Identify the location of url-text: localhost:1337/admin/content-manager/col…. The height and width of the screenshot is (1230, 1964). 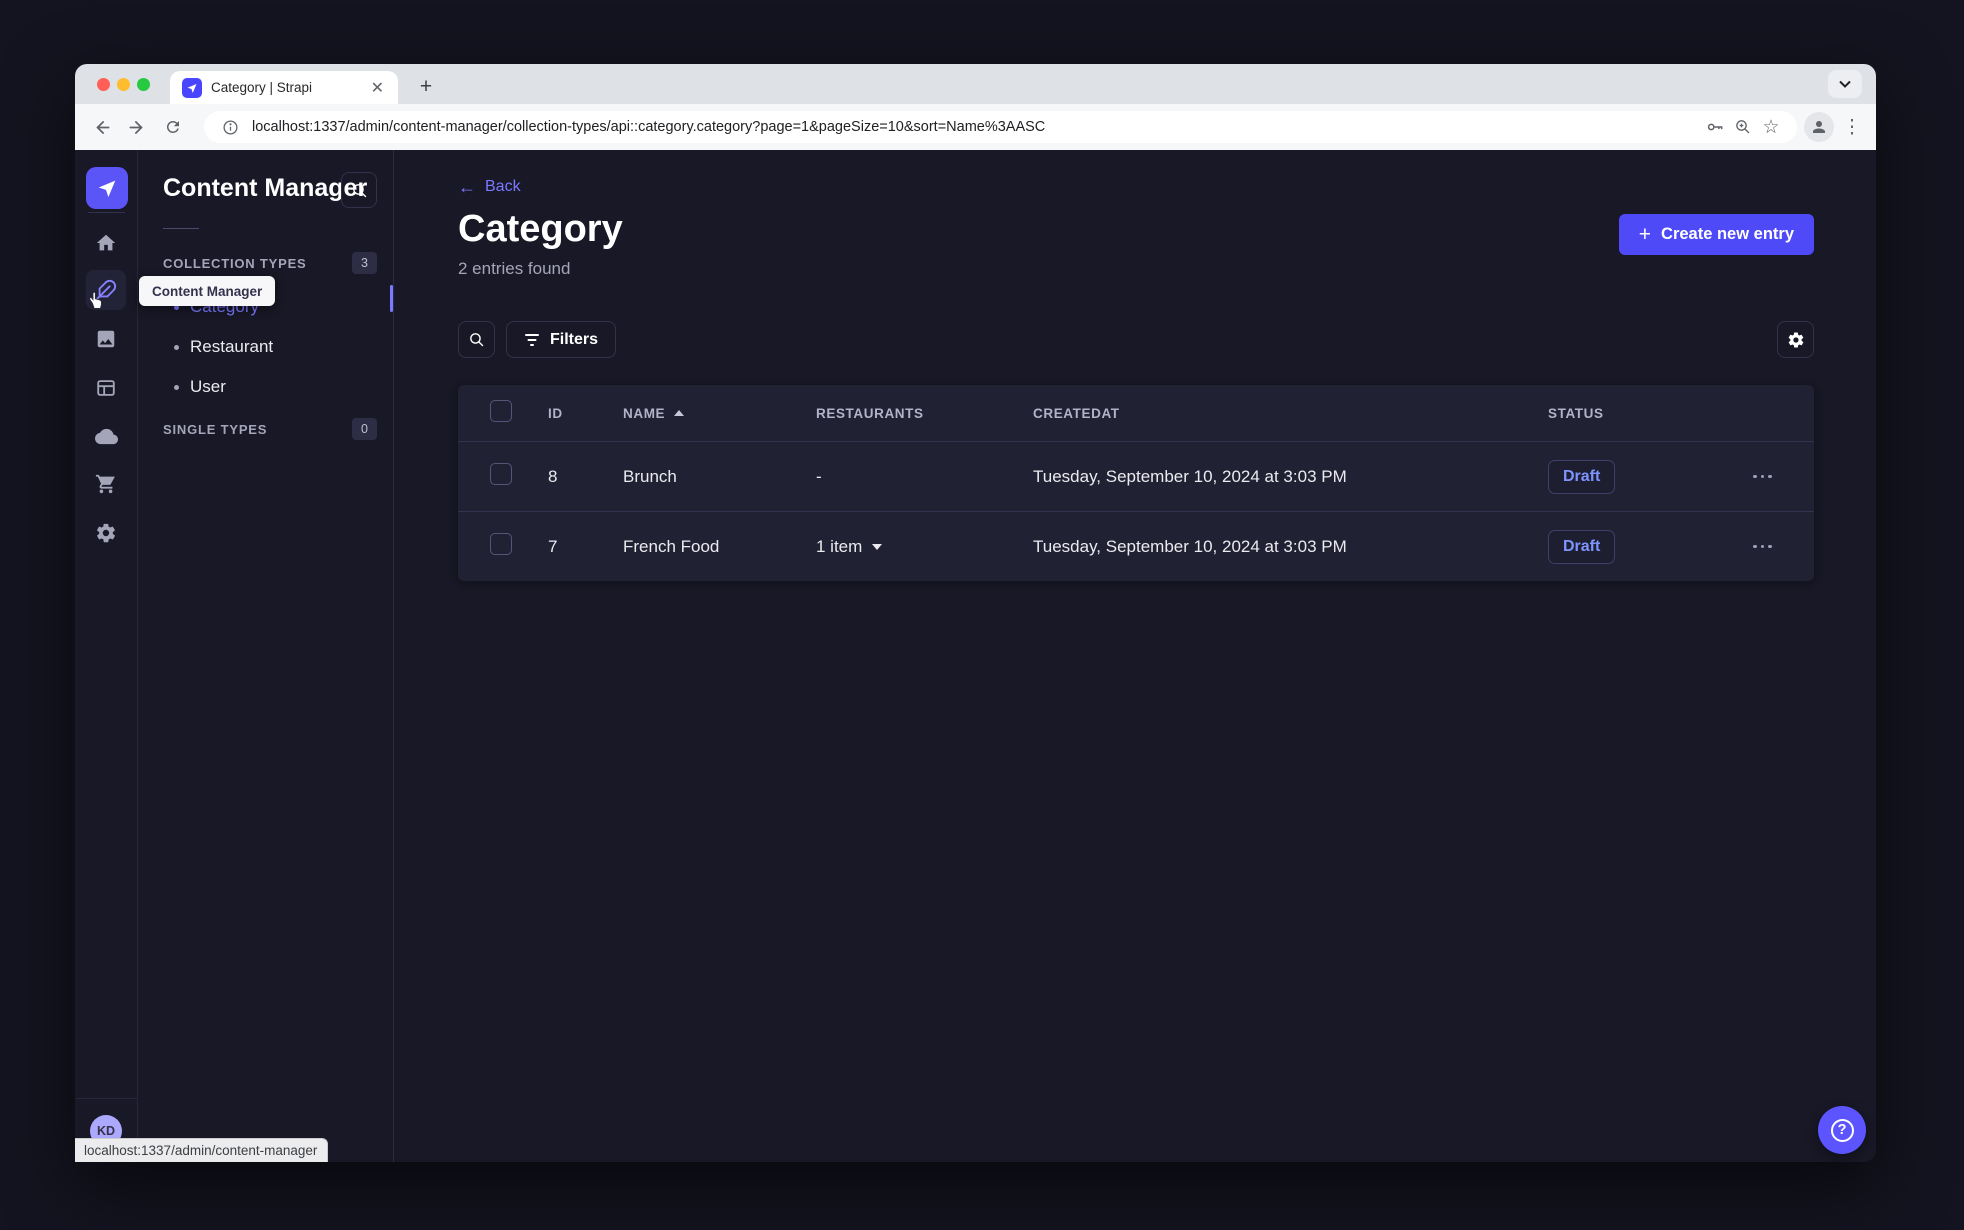
(649, 127).